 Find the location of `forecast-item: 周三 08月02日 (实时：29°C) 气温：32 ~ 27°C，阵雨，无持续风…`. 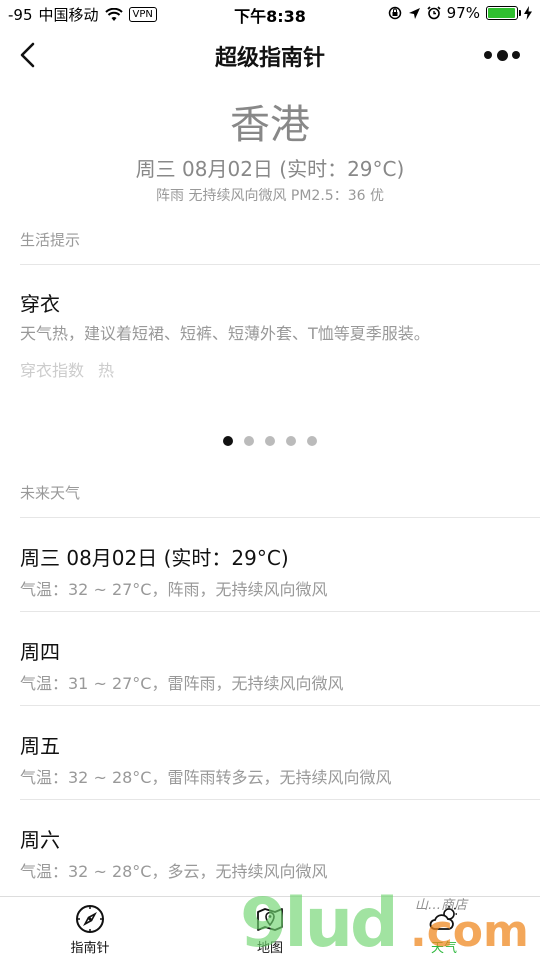

forecast-item: 周三 08月02日 (实时：29°C) 气温：32 ~ 27°C，阵雨，无持续风… is located at coordinates (270, 565).